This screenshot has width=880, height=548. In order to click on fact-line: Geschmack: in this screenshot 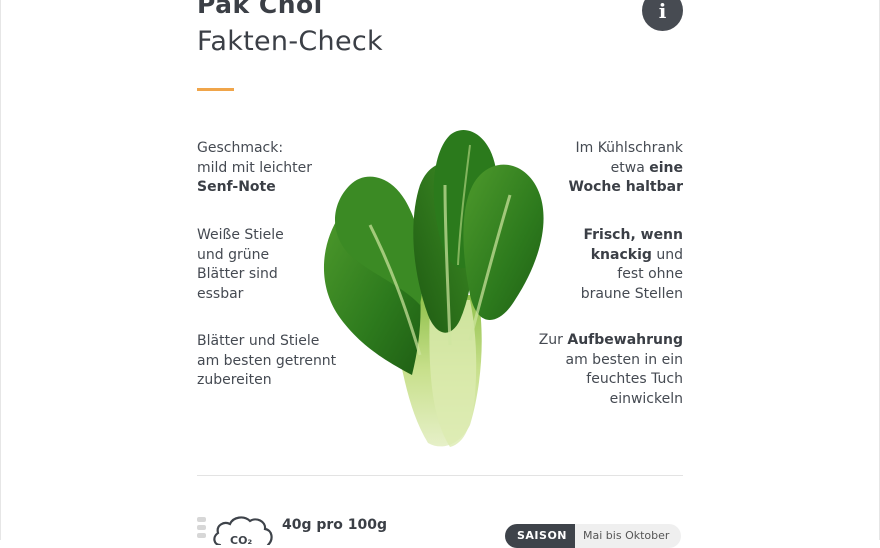, I will do `click(240, 148)`.